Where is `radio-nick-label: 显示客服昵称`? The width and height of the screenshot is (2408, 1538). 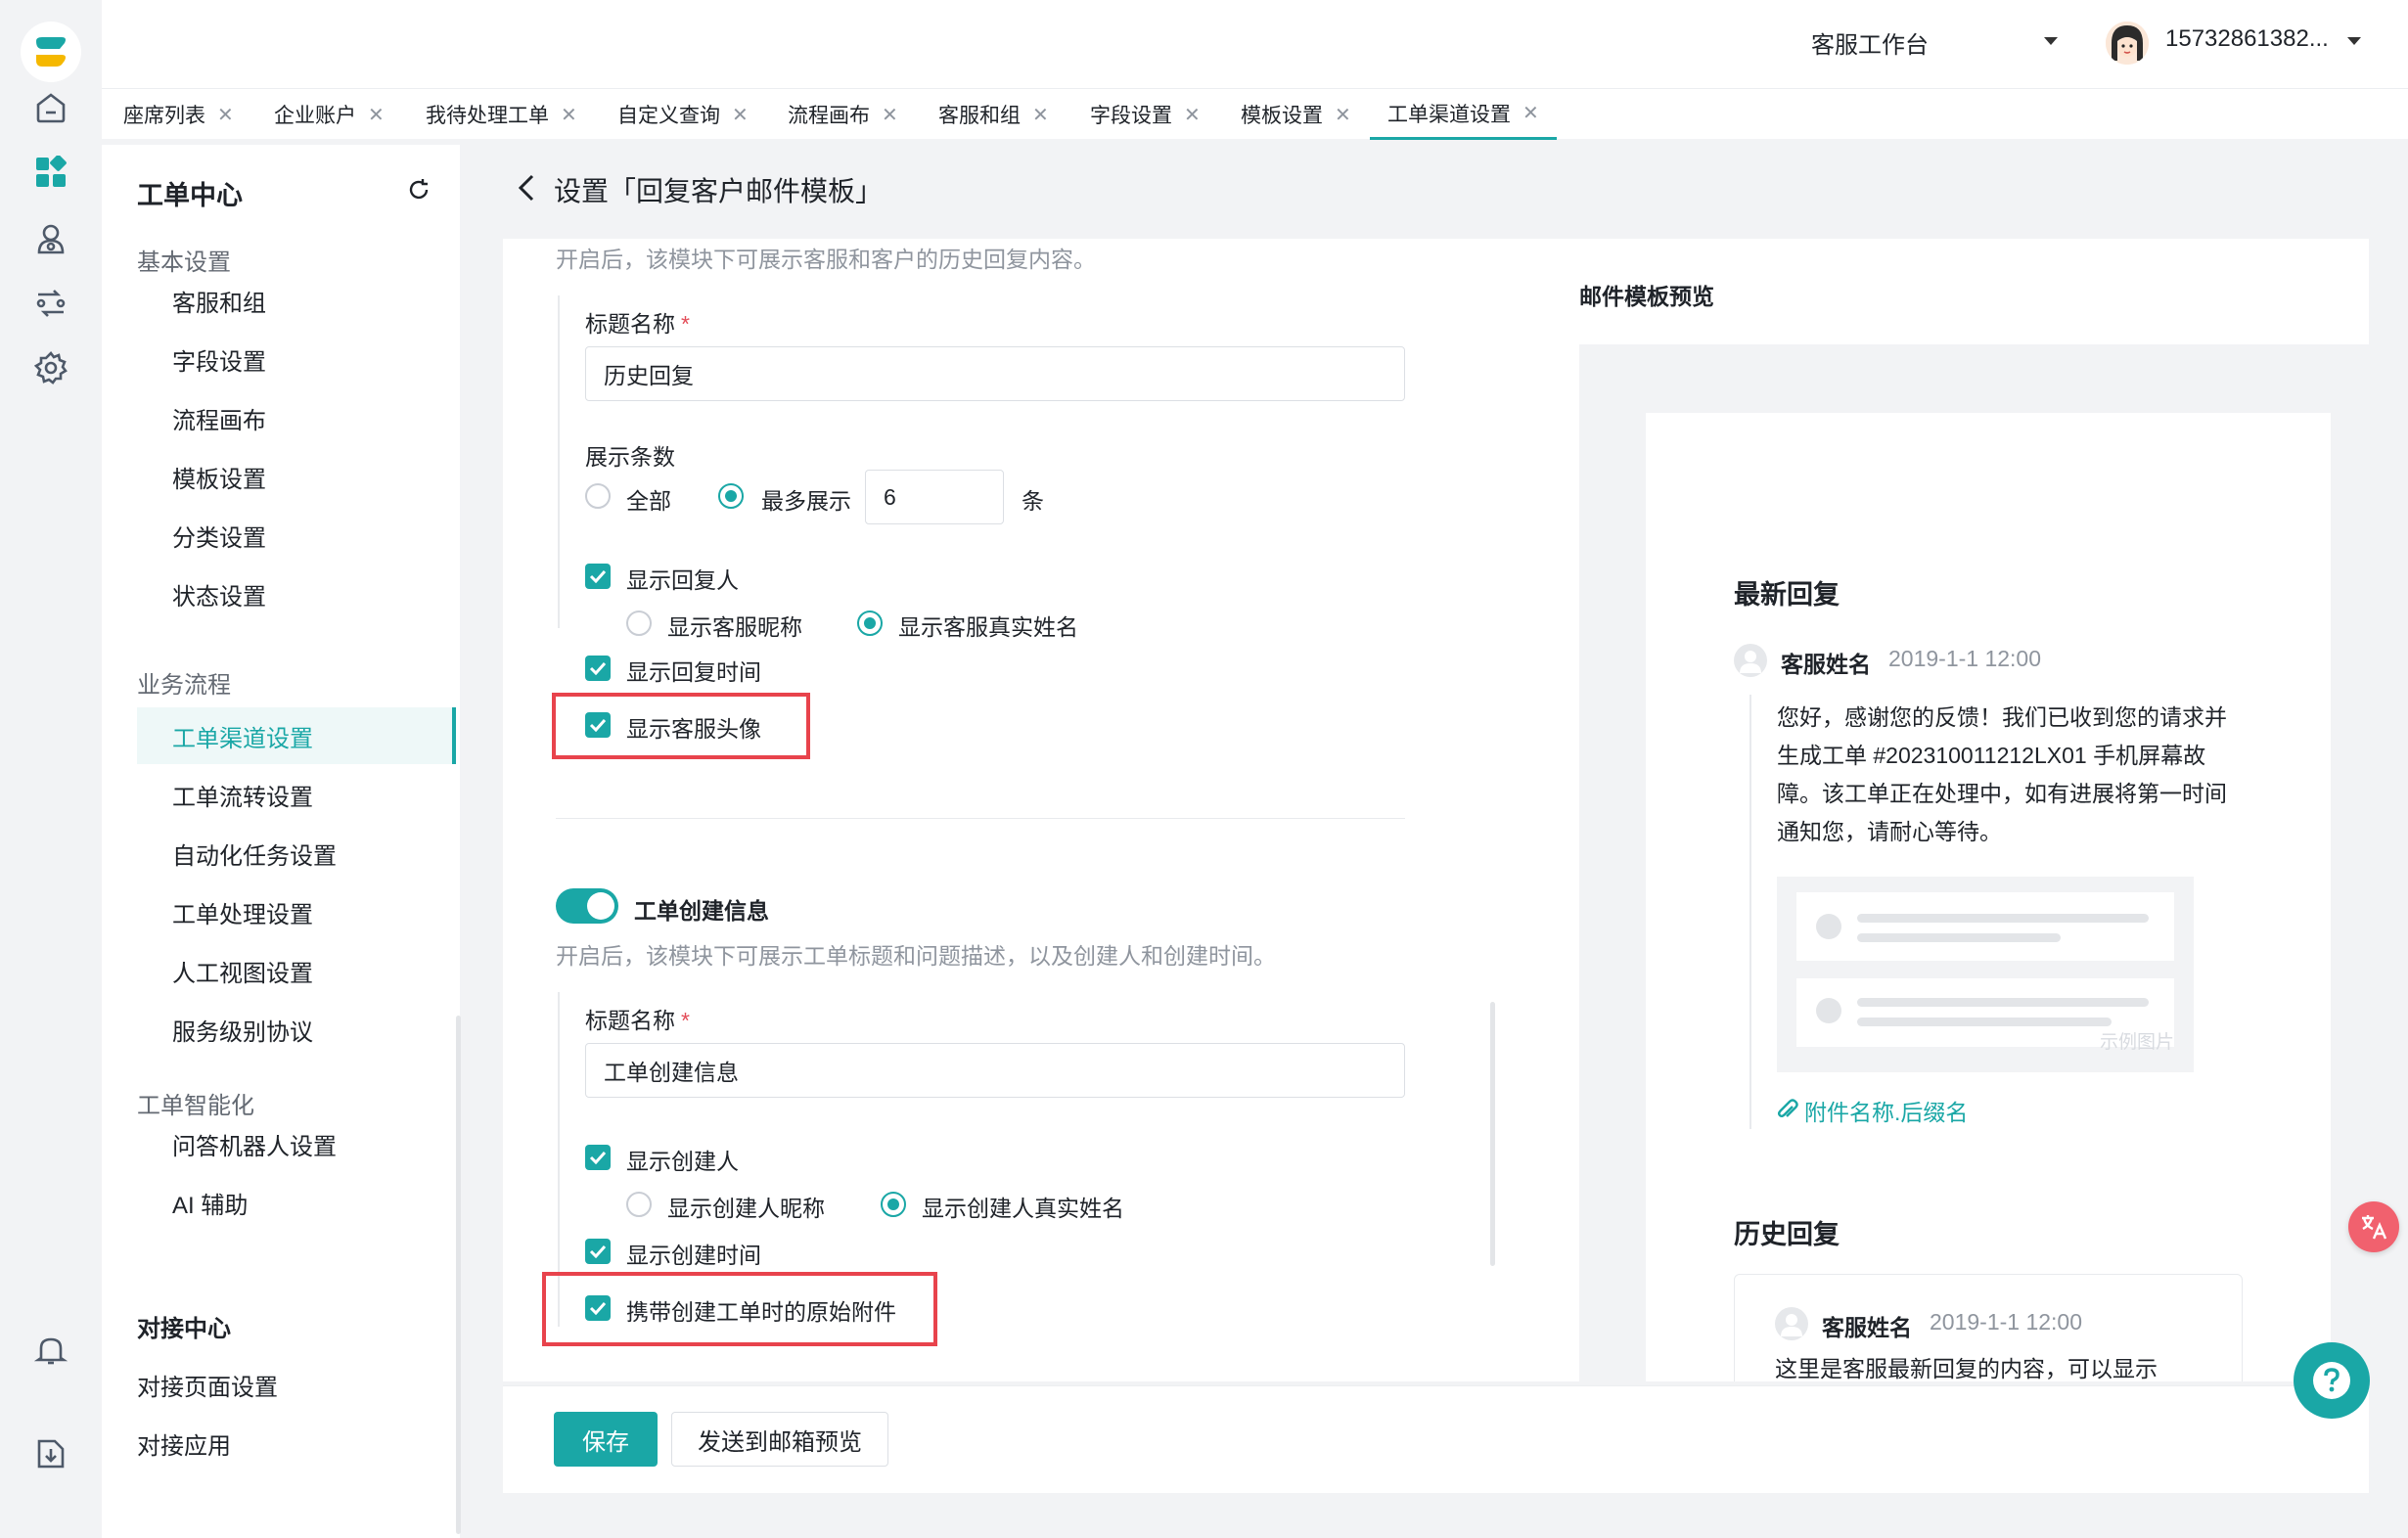
radio-nick-label: 显示客服昵称 is located at coordinates (734, 627).